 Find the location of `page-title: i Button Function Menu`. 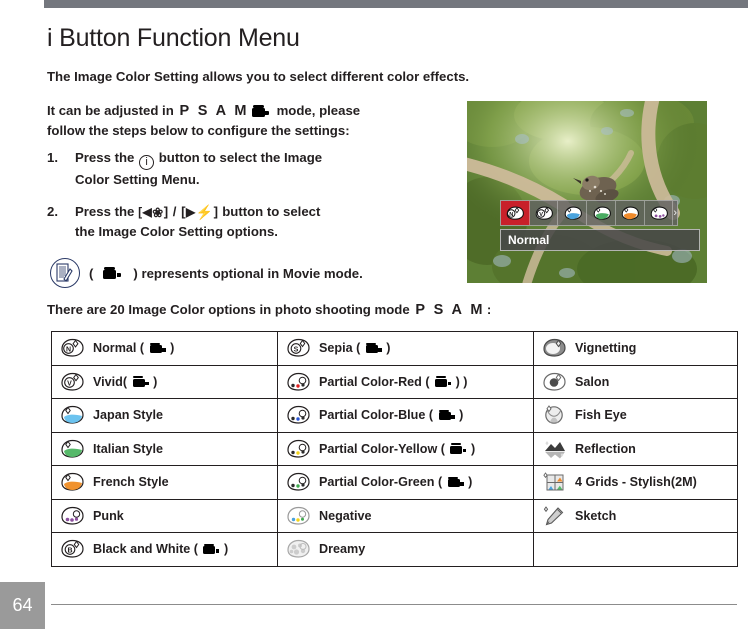

page-title: i Button Function Menu is located at coordinates (173, 38).